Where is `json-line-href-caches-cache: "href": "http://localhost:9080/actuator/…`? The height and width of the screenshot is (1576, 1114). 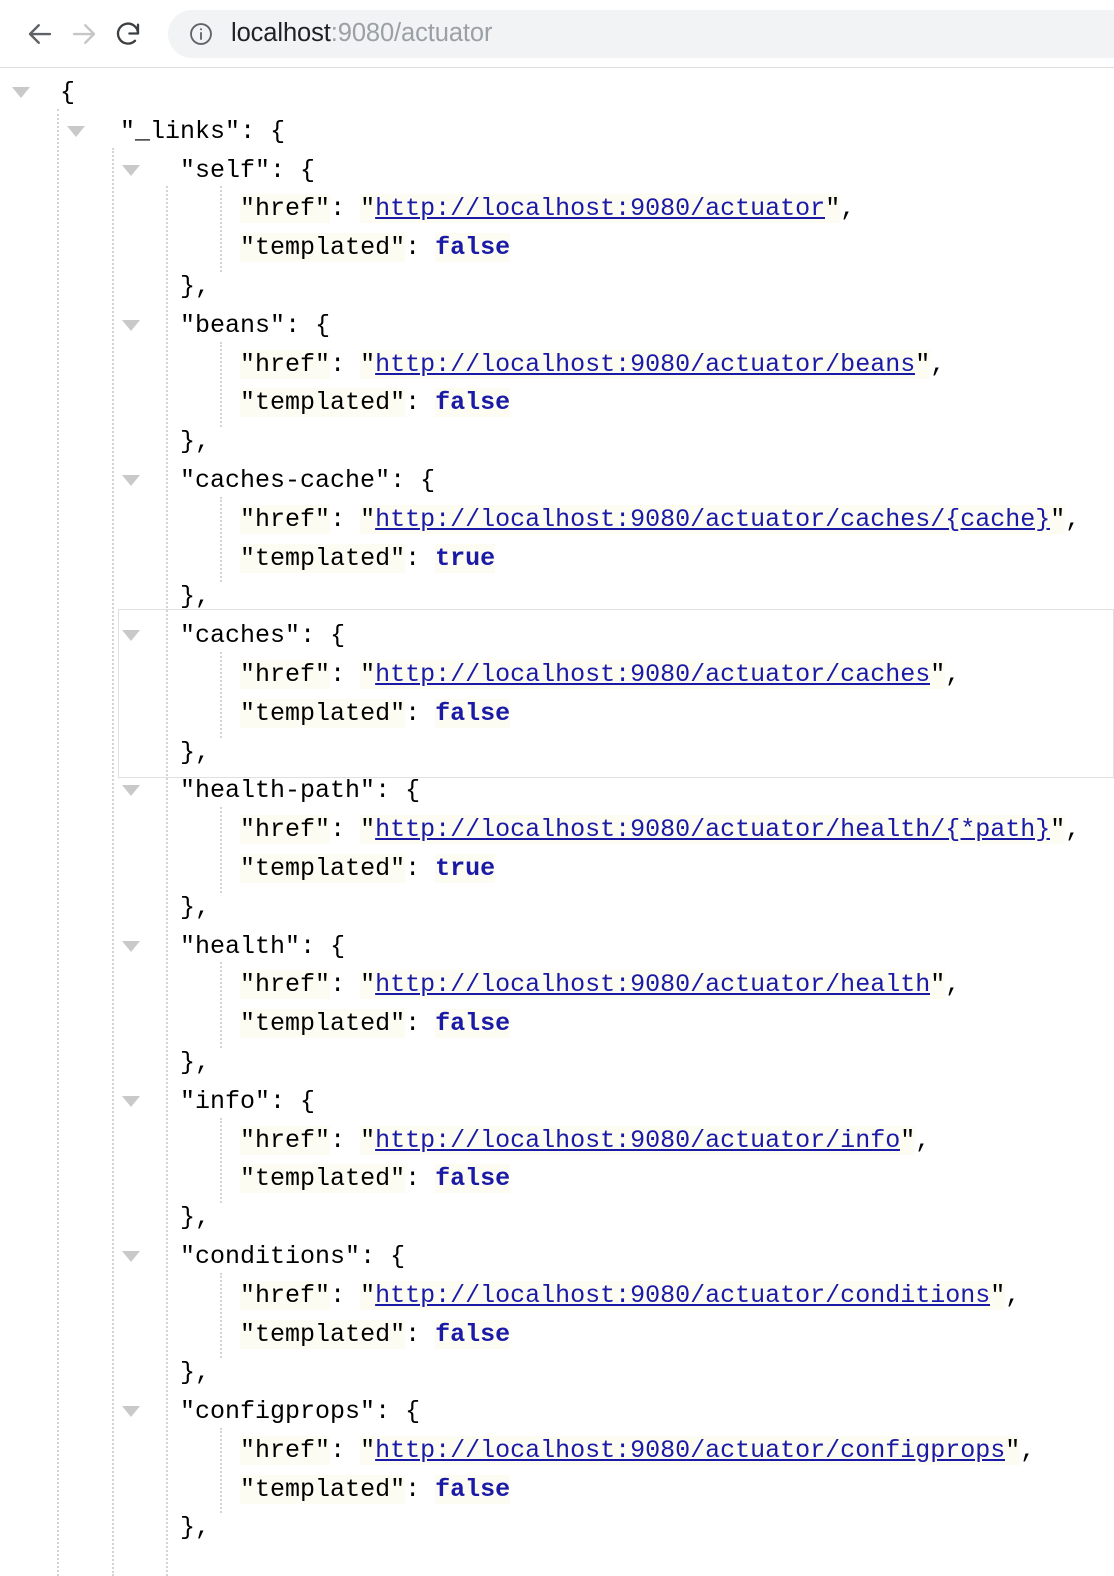 json-line-href-caches-cache: "href": "http://localhost:9080/actuator/… is located at coordinates (557, 520).